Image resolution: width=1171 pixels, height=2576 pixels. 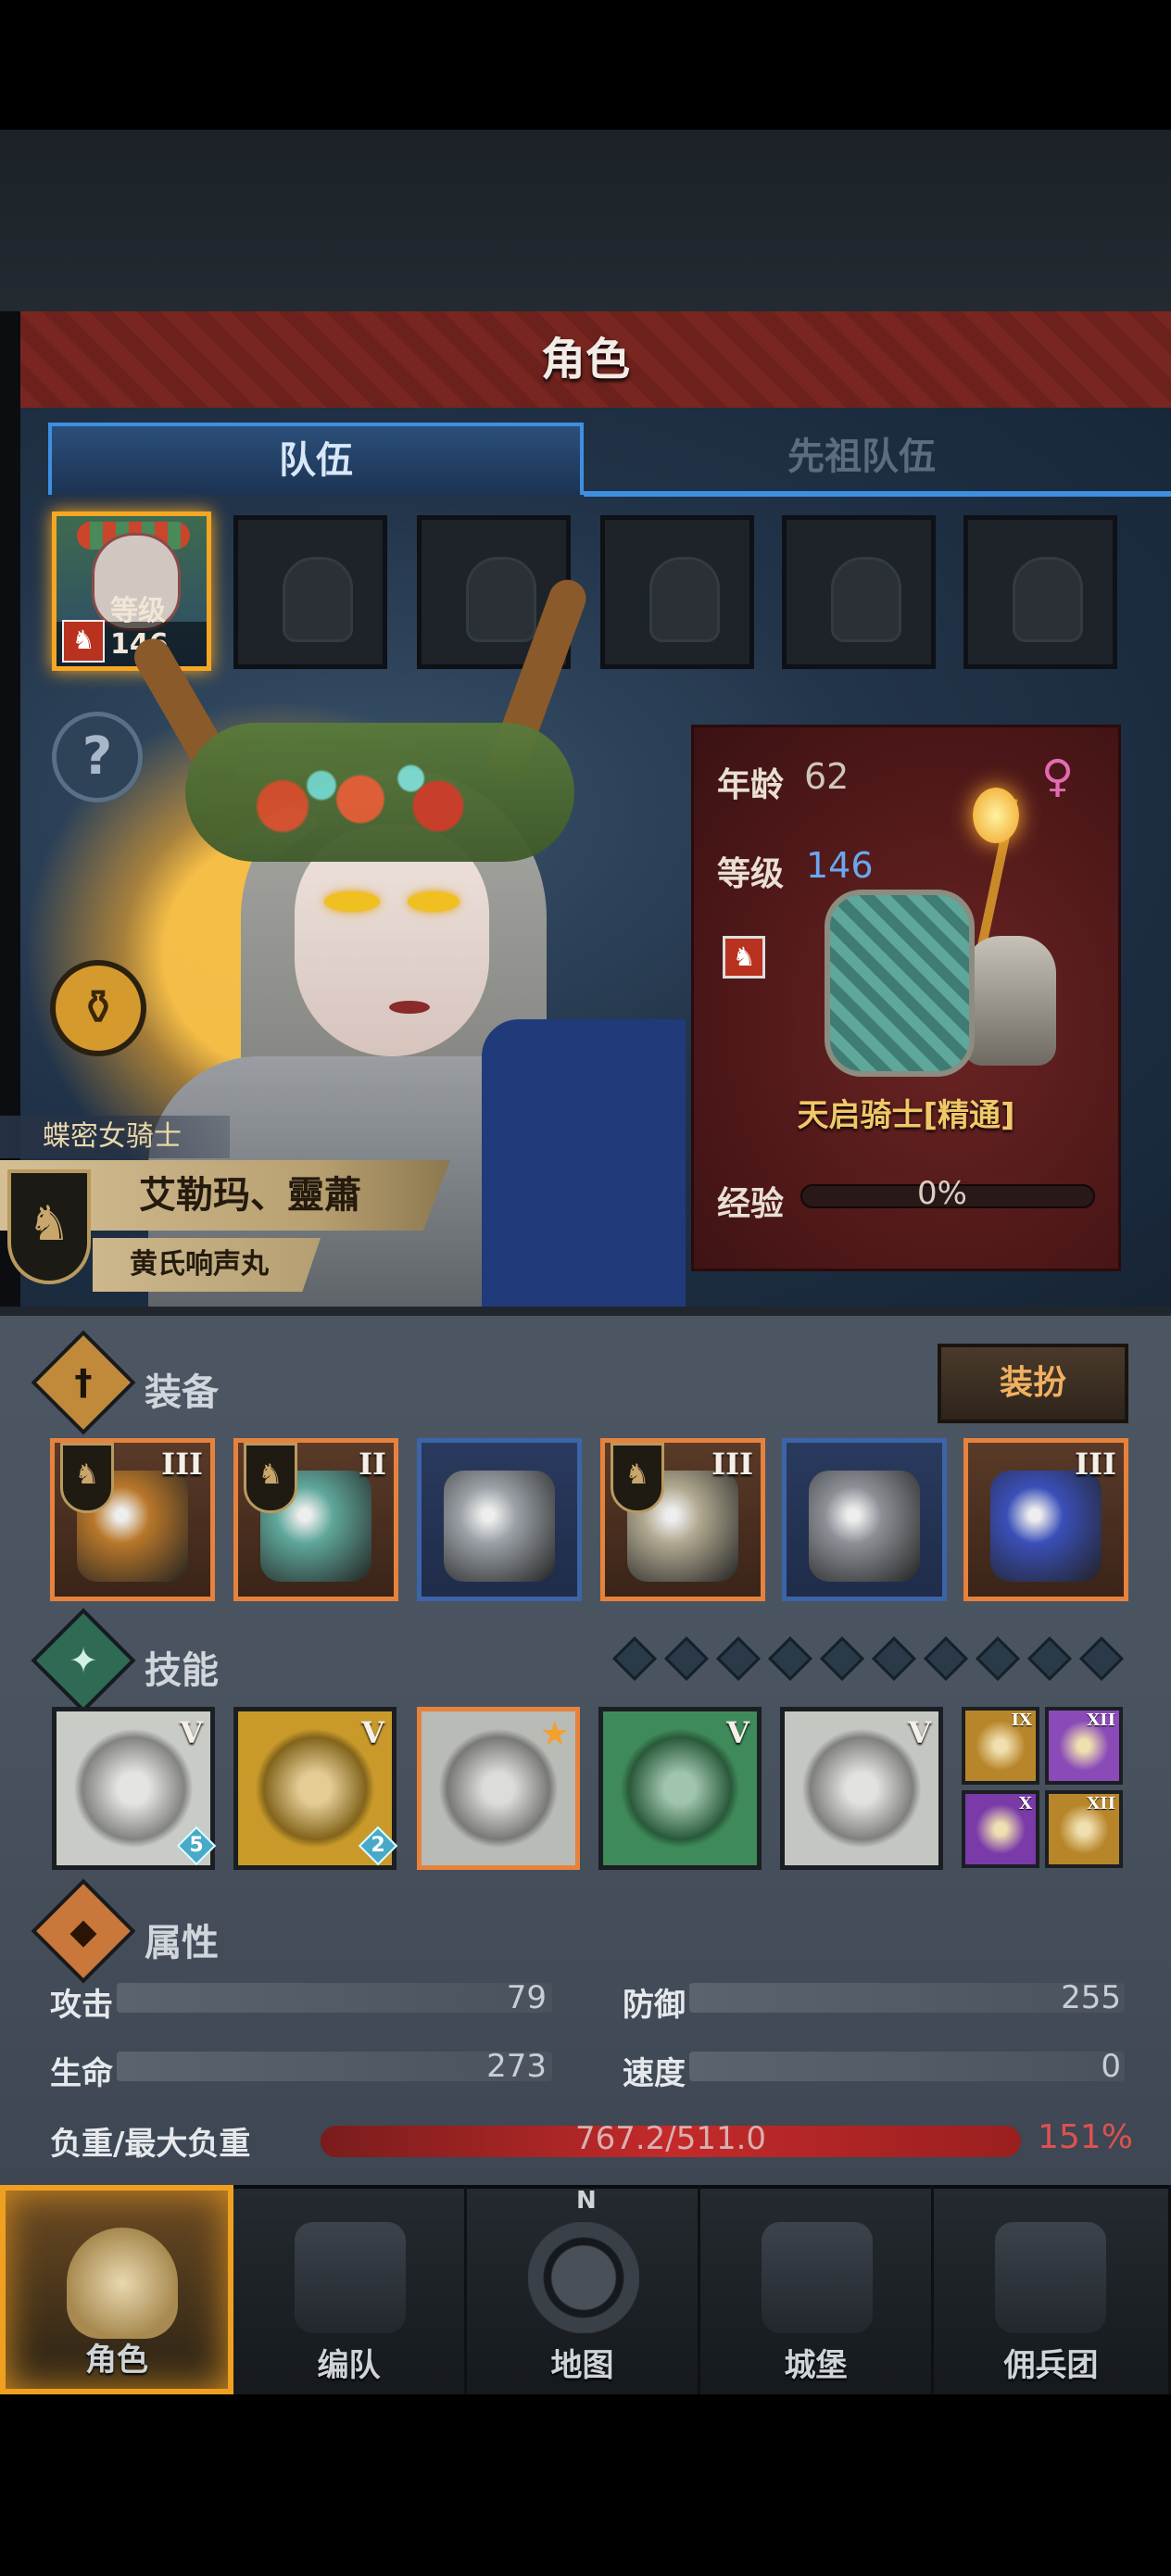 I want to click on hp-value: 273, so click(x=516, y=2066).